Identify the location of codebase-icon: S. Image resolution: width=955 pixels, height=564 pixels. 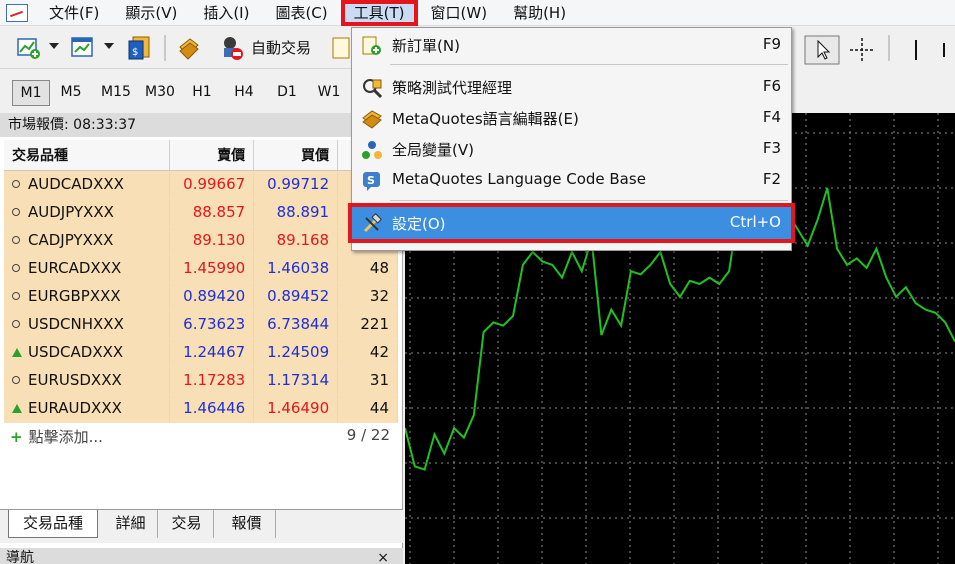
(371, 181).